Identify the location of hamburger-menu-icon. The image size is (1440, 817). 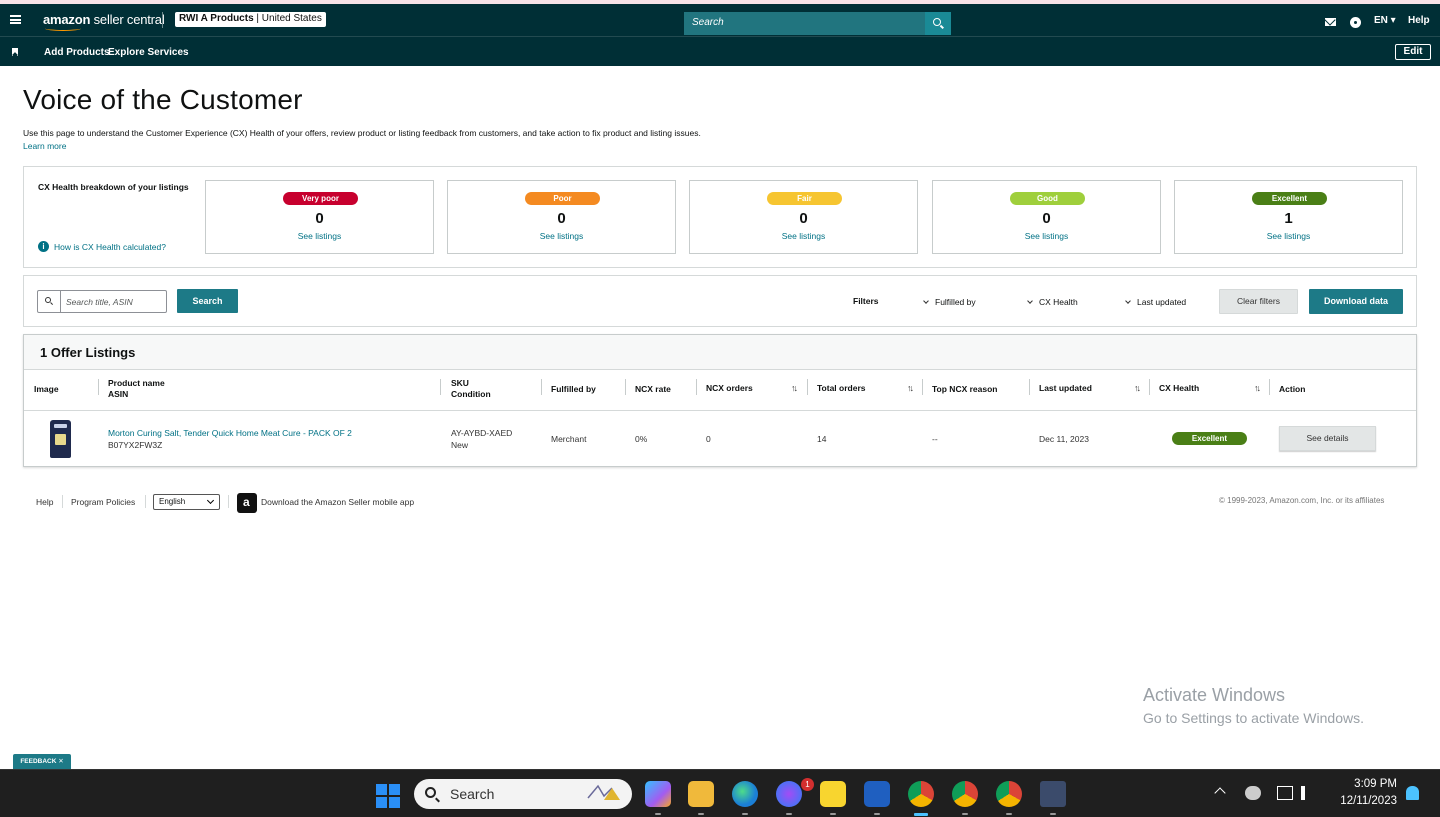
(15, 19).